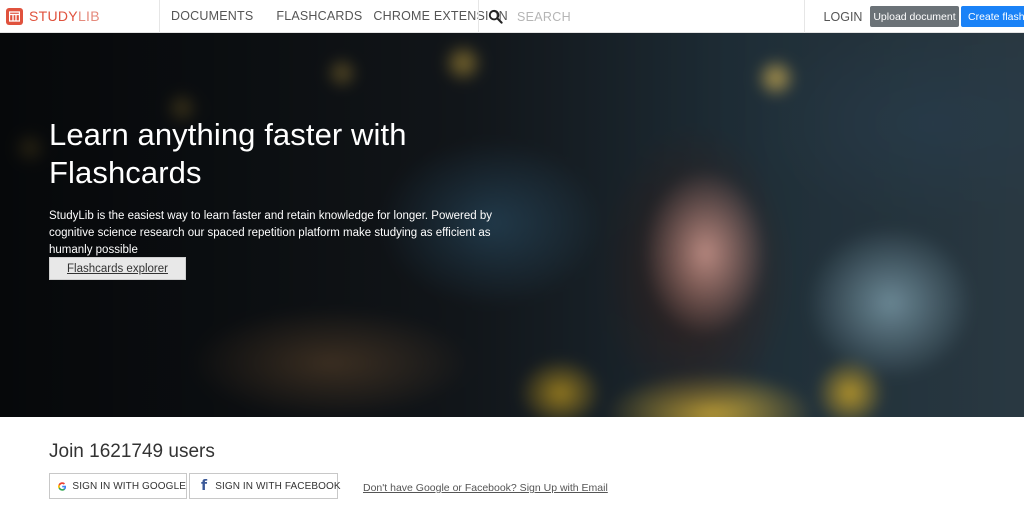  I want to click on google-icon, so click(62, 486).